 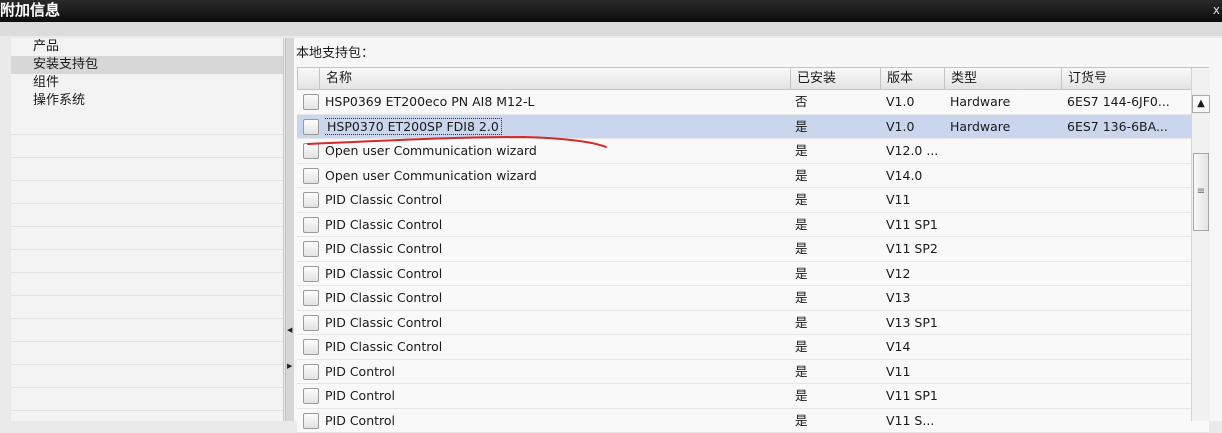 I want to click on table-row: PID Classic Control是V13 SP1, so click(x=753, y=323).